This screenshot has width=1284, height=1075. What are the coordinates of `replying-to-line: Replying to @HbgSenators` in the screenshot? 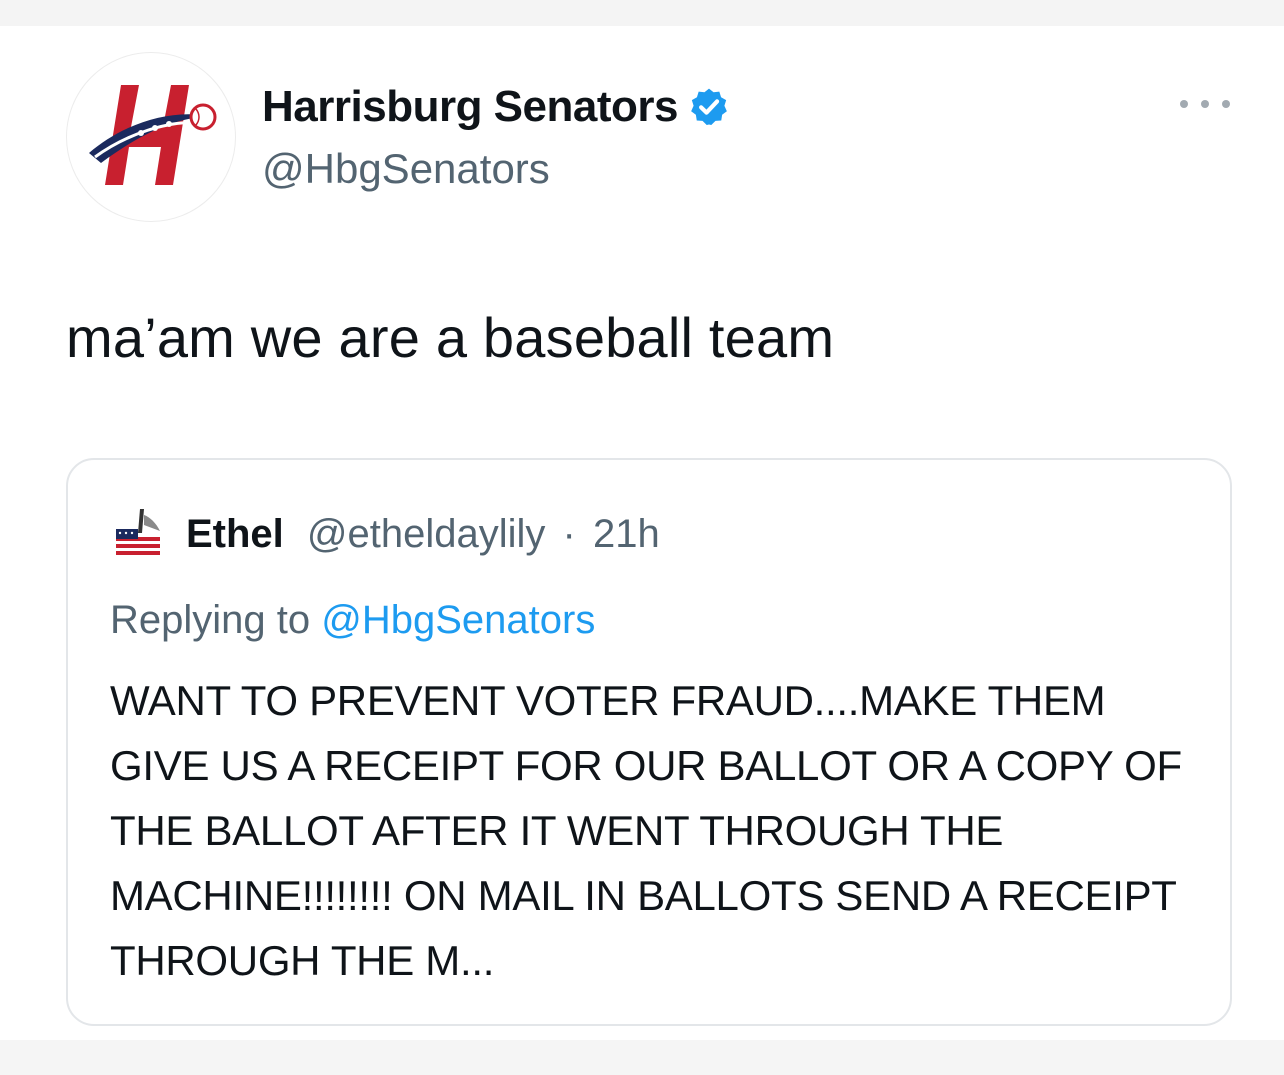 It's located at (352, 620).